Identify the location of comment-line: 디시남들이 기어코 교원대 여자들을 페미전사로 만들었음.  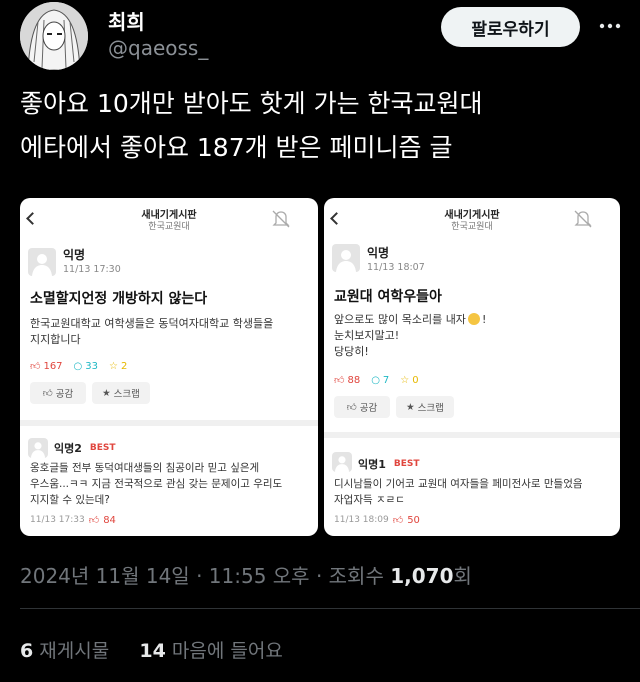
(458, 484).